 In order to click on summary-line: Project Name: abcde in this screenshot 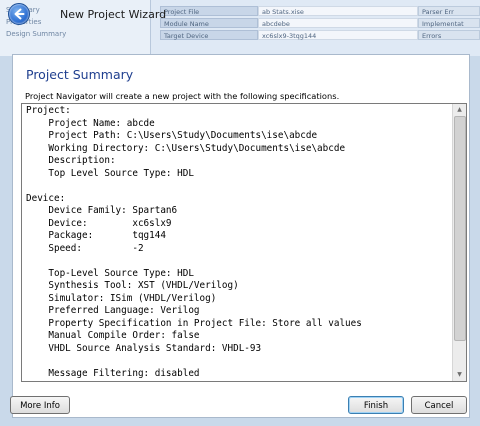, I will do `click(90, 123)`.